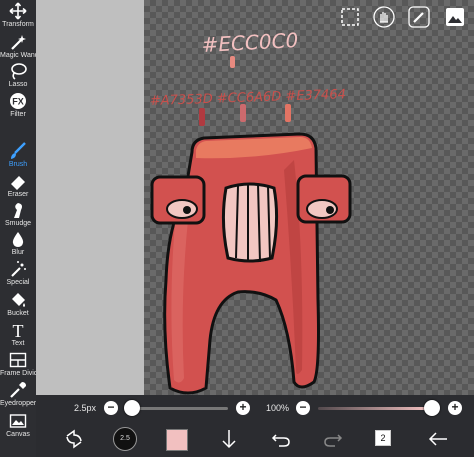  I want to click on right-pupil, so click(330, 210).